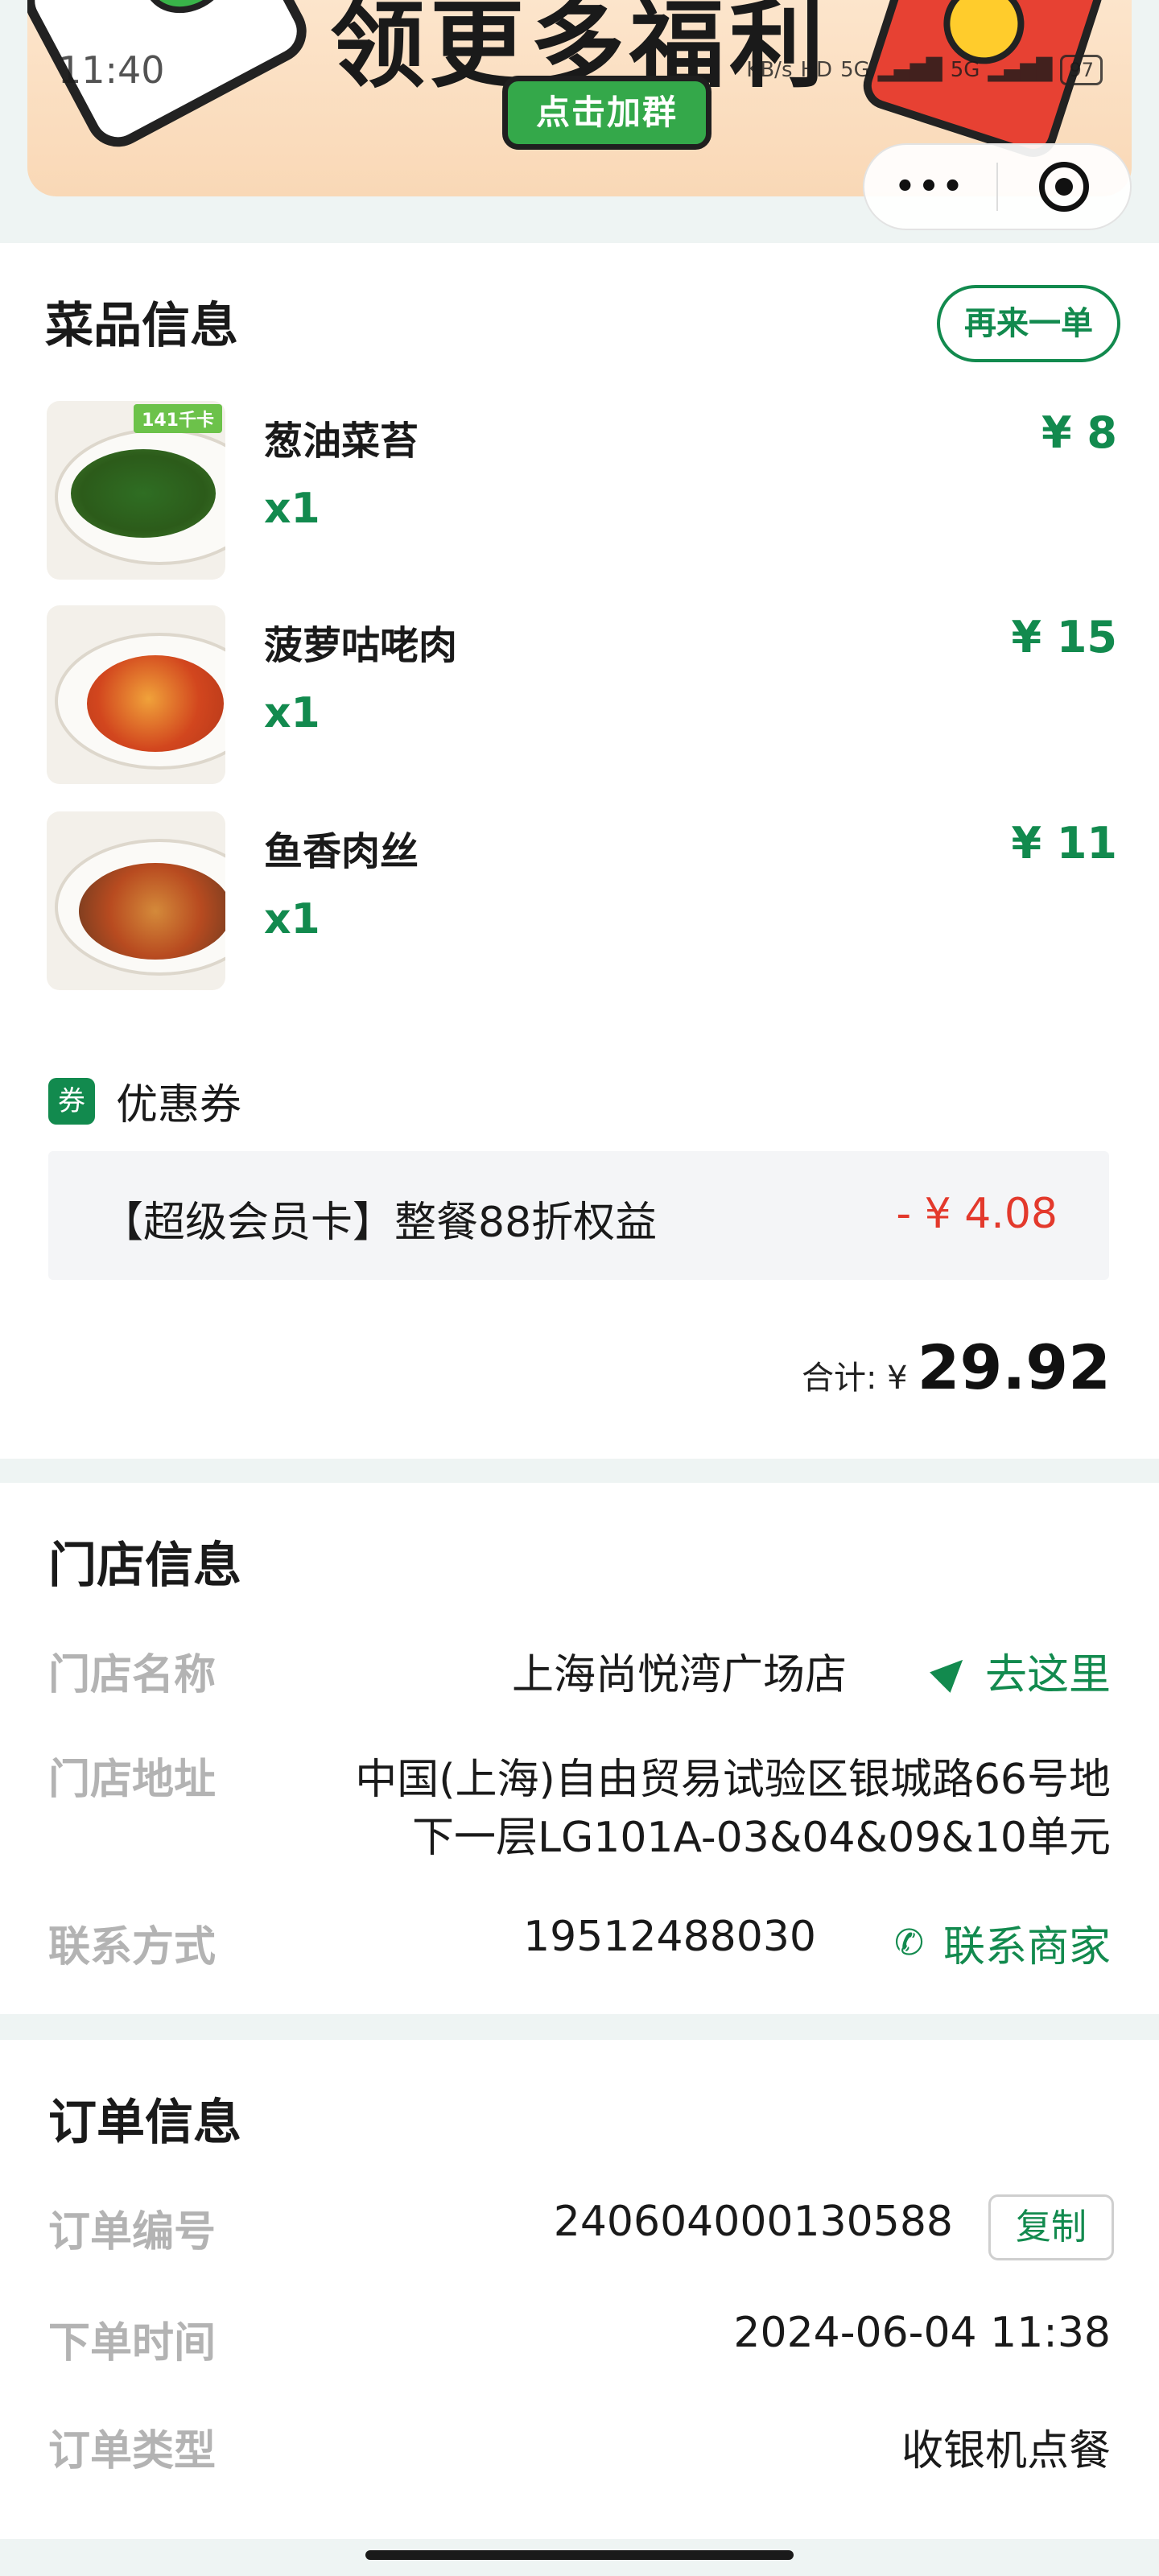  What do you see at coordinates (71, 1101) in the screenshot?
I see `coupon-icon: 券` at bounding box center [71, 1101].